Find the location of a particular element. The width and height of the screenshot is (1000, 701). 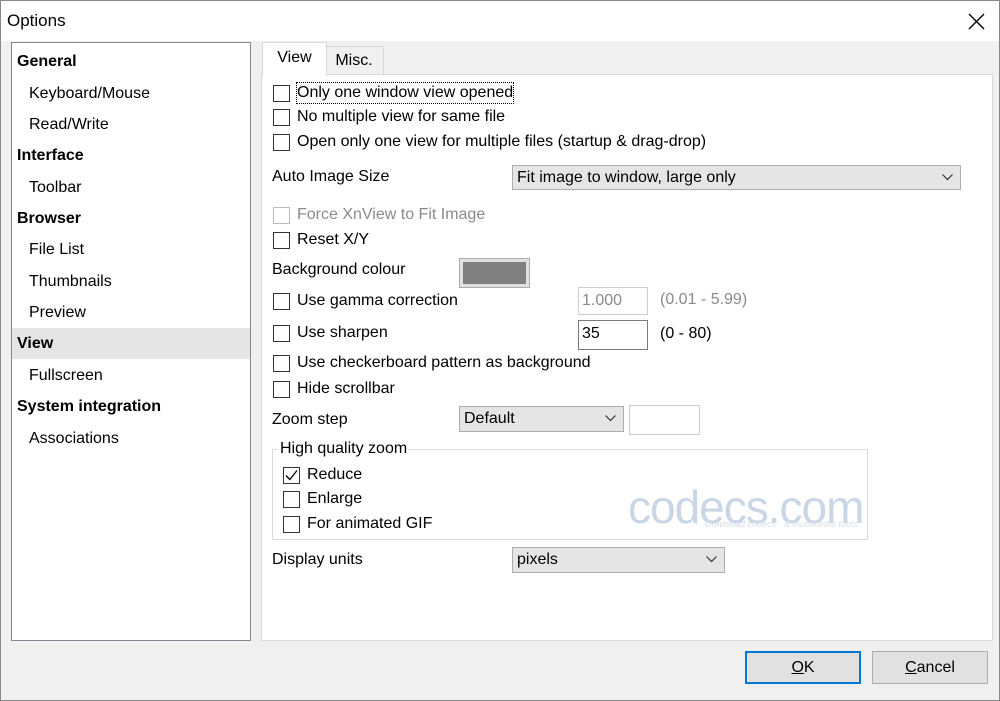

enlarge-label: Enlarge is located at coordinates (334, 499).